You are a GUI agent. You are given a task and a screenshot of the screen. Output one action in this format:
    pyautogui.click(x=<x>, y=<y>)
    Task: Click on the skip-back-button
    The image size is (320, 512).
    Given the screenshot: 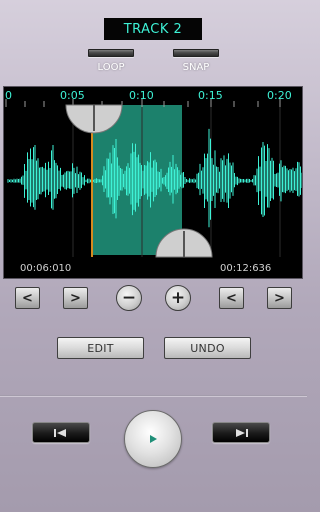 What is the action you would take?
    pyautogui.click(x=61, y=432)
    